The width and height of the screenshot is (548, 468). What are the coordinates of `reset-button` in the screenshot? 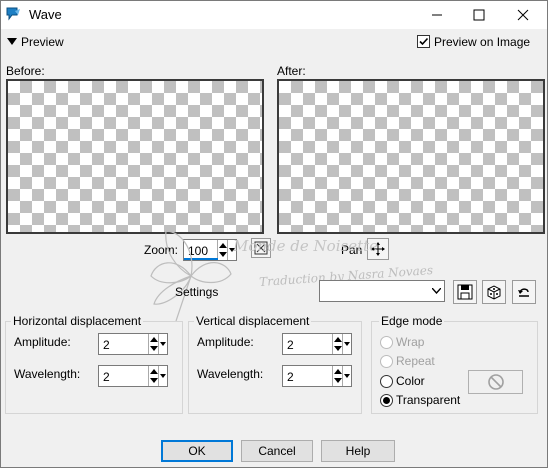 It's located at (524, 292).